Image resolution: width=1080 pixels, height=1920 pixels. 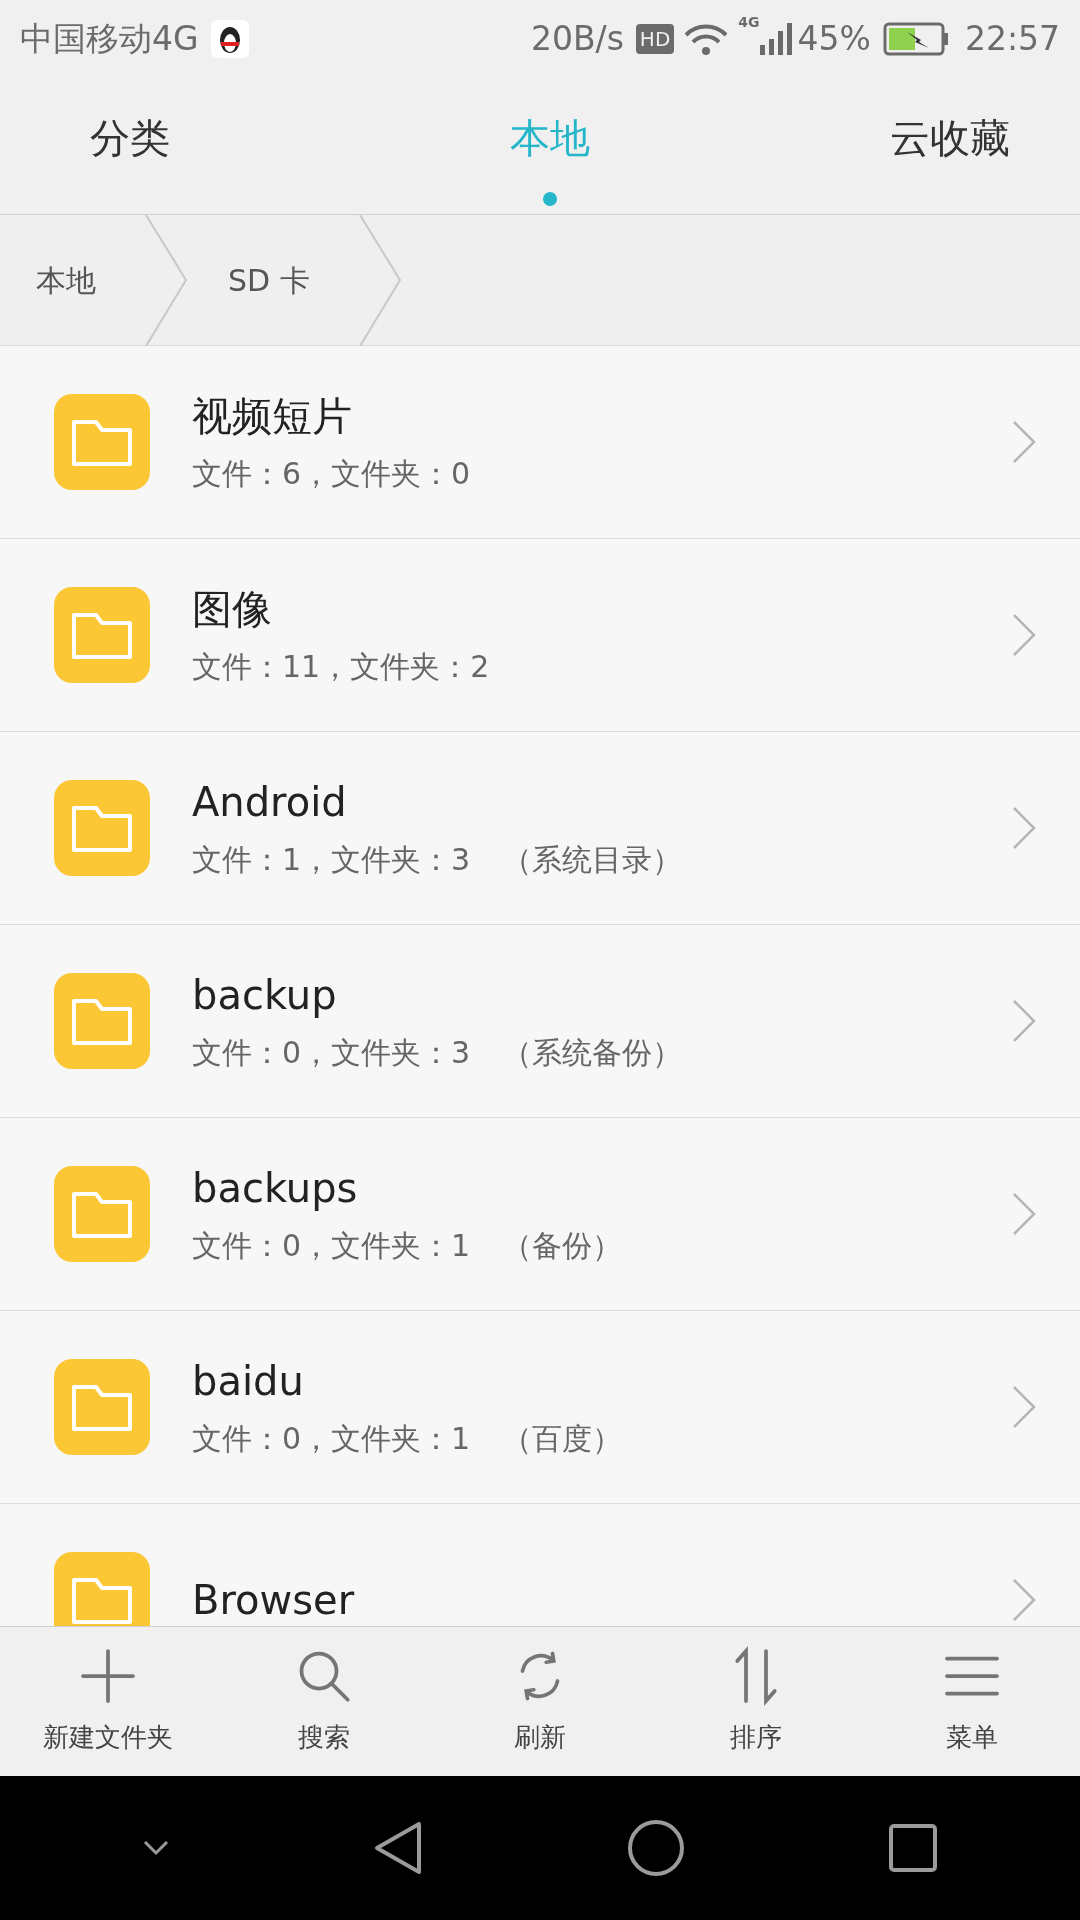 What do you see at coordinates (540, 1214) in the screenshot?
I see `folder-row: backups 文件：0，文件夹：1 （备份）` at bounding box center [540, 1214].